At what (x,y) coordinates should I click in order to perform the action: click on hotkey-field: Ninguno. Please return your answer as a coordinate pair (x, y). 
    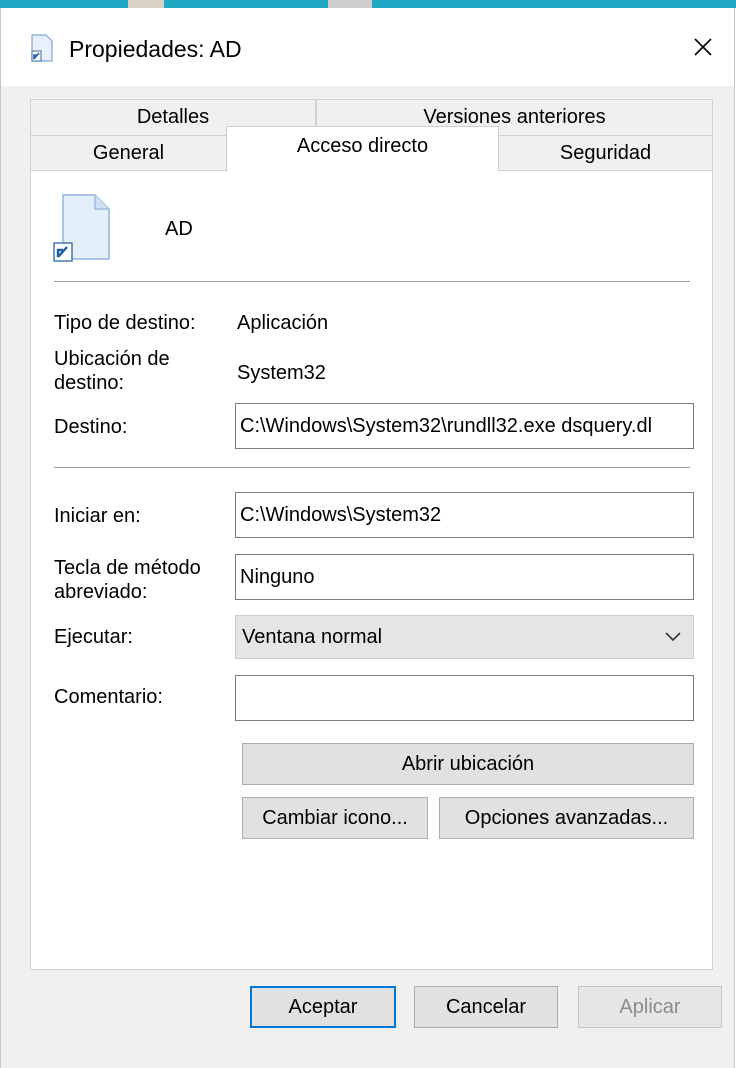
    Looking at the image, I should click on (464, 577).